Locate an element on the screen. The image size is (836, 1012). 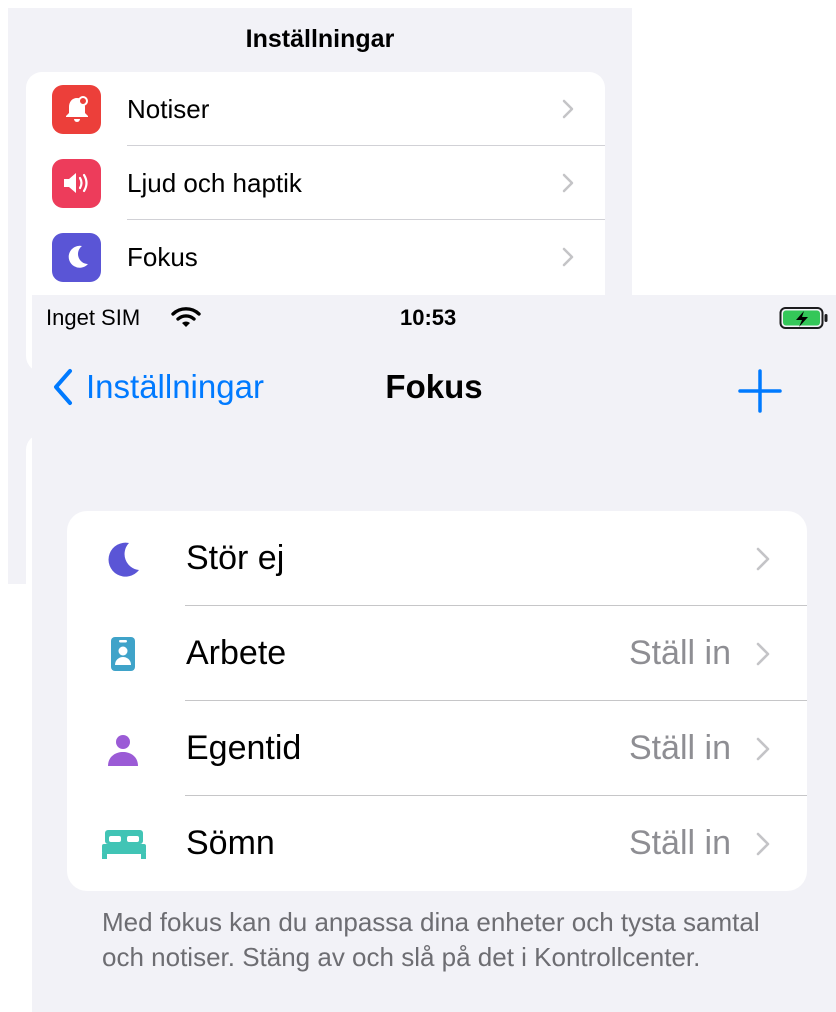
clock: 10:53 is located at coordinates (428, 317).